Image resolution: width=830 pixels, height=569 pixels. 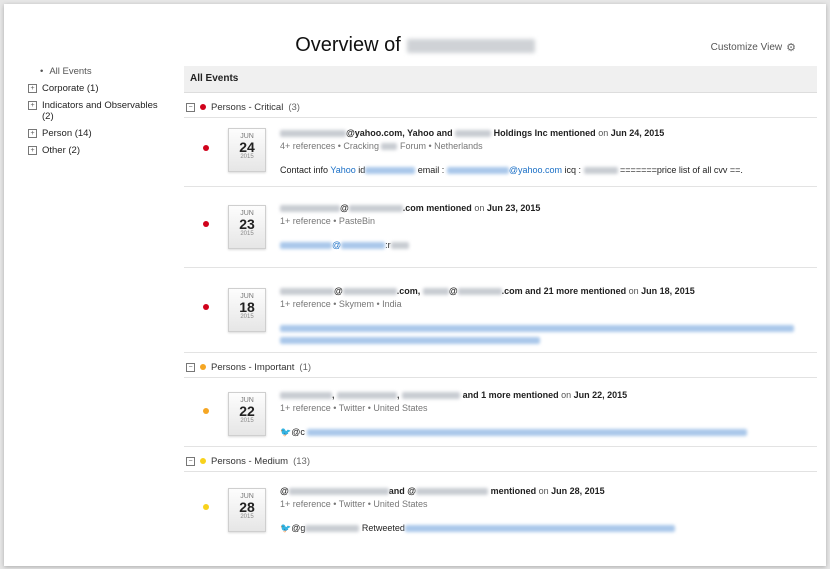 I want to click on customize-view-button: Customize View ⚙, so click(x=753, y=47).